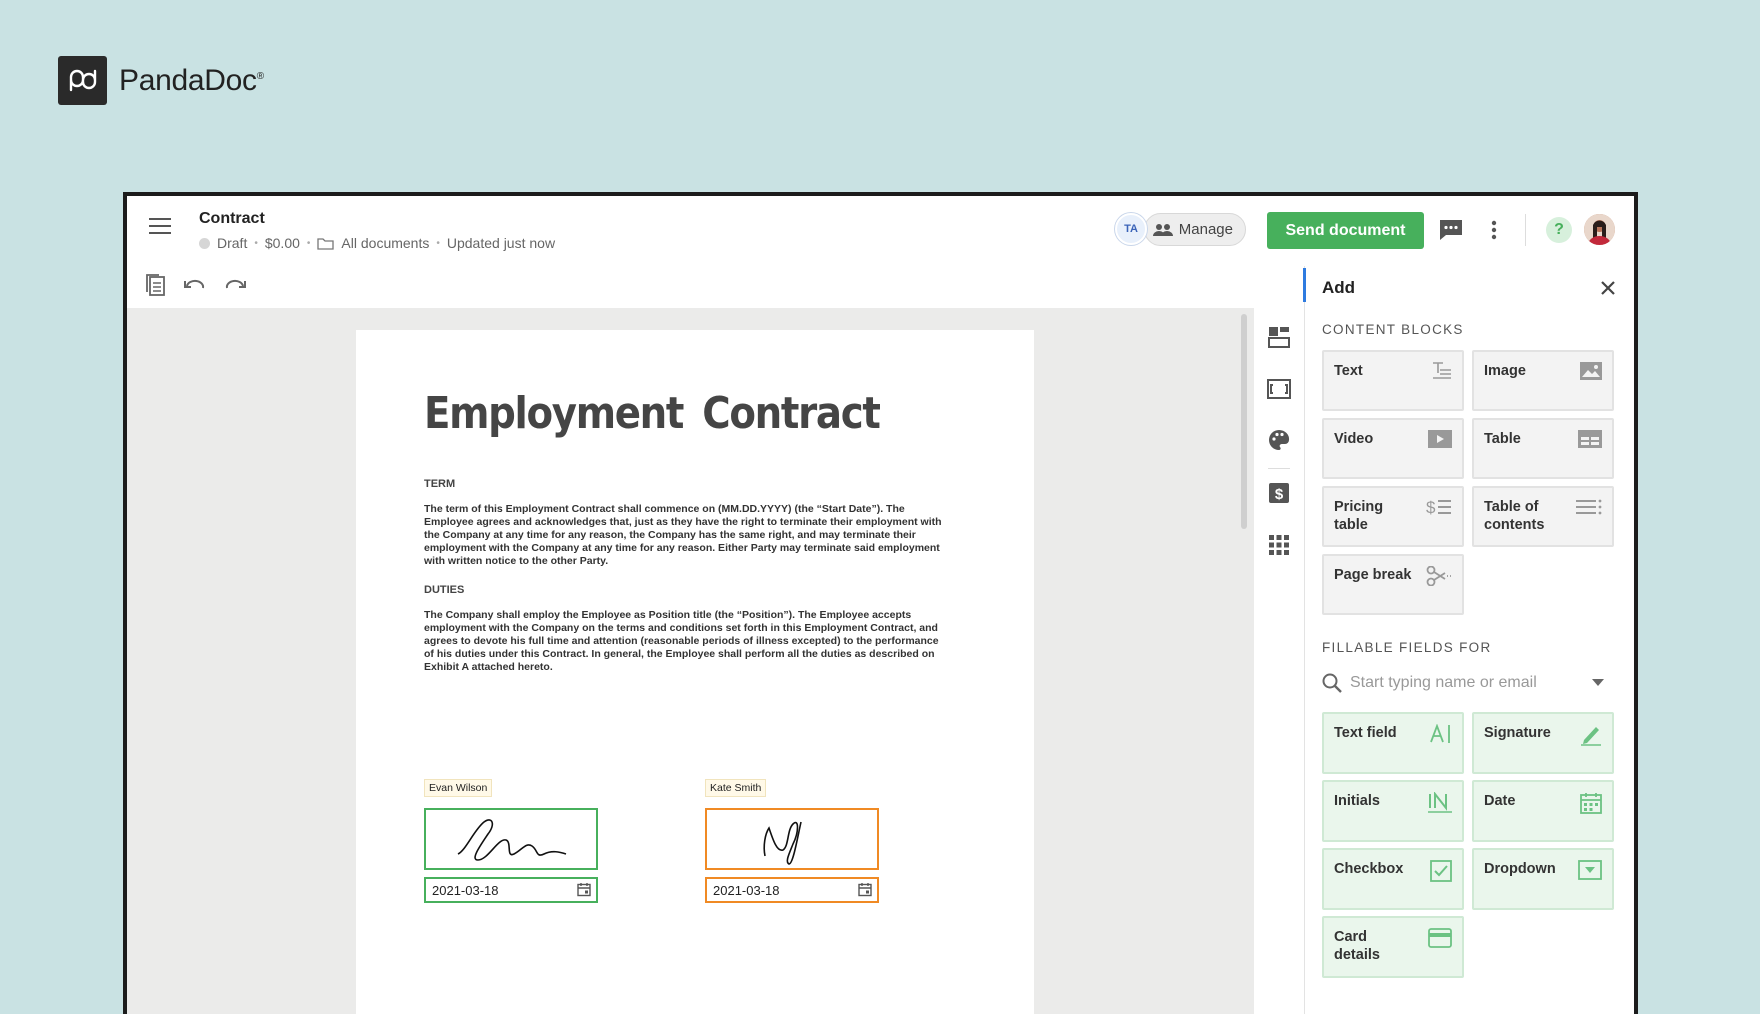 This screenshot has height=1014, width=1760. Describe the element at coordinates (1517, 733) in the screenshot. I see `field-label: Signature` at that location.